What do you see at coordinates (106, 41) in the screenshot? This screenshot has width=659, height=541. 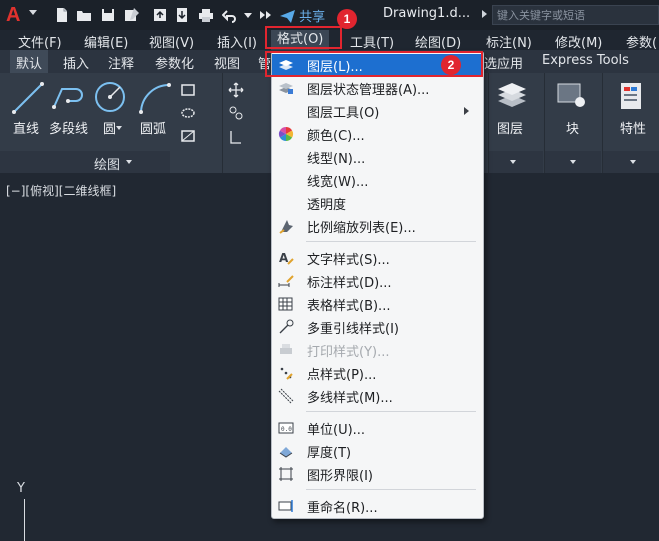 I see `menu-edit: 编辑(E)` at bounding box center [106, 41].